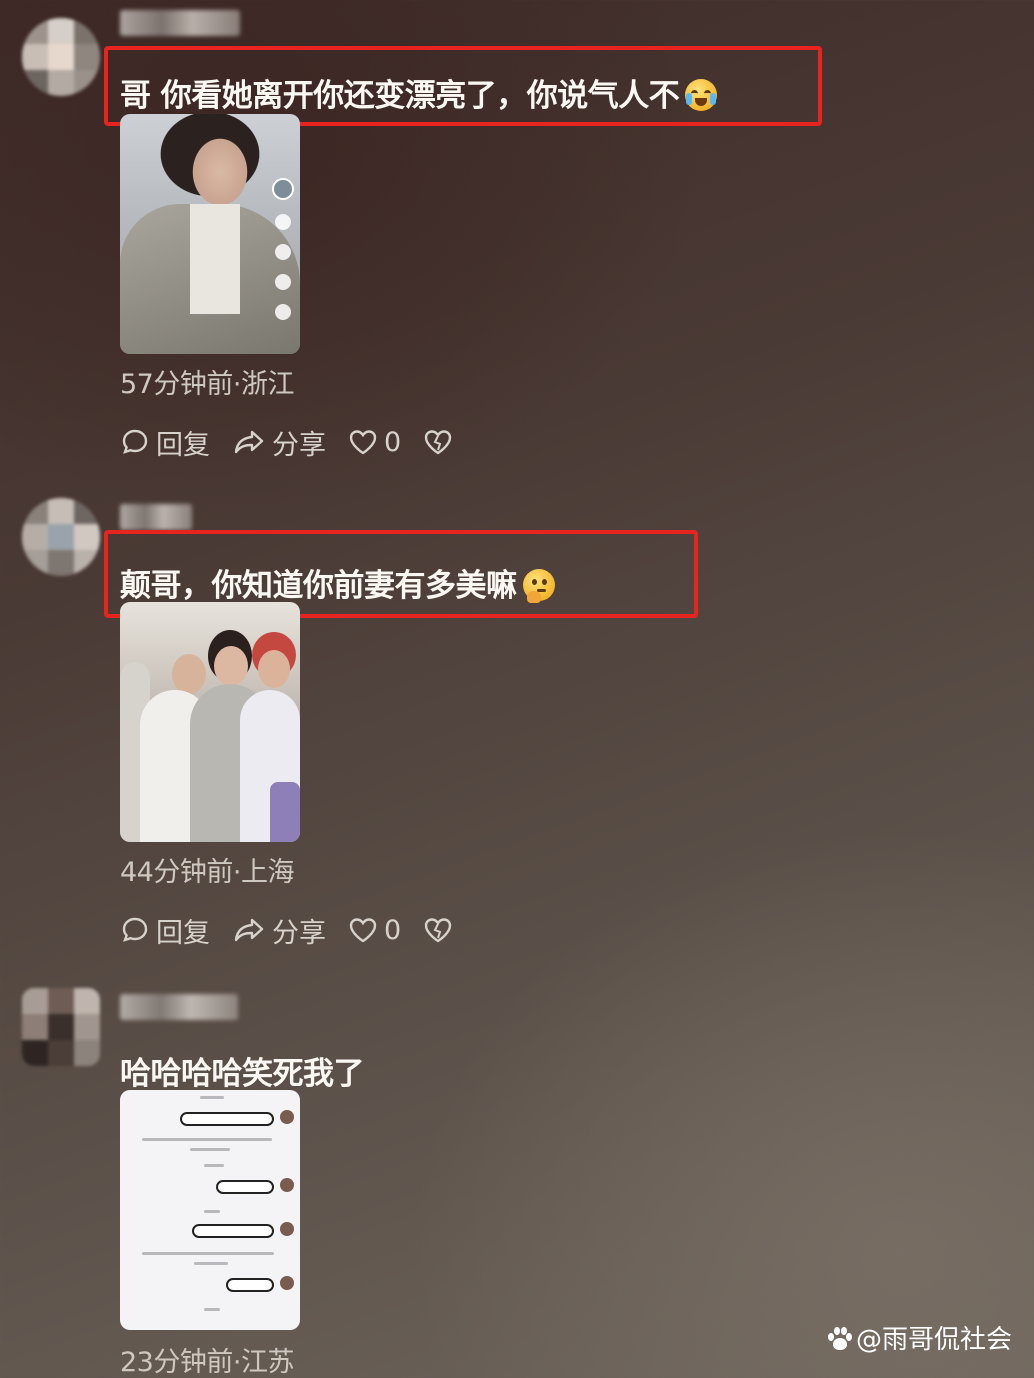  What do you see at coordinates (242, 1074) in the screenshot?
I see `comment-text-content: 哈哈哈哈笑死我了` at bounding box center [242, 1074].